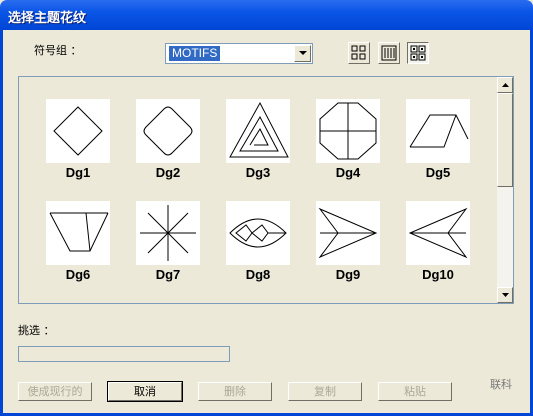 The width and height of the screenshot is (533, 416). Describe the element at coordinates (36, 330) in the screenshot. I see `filter-label: 挑选 ：` at that location.